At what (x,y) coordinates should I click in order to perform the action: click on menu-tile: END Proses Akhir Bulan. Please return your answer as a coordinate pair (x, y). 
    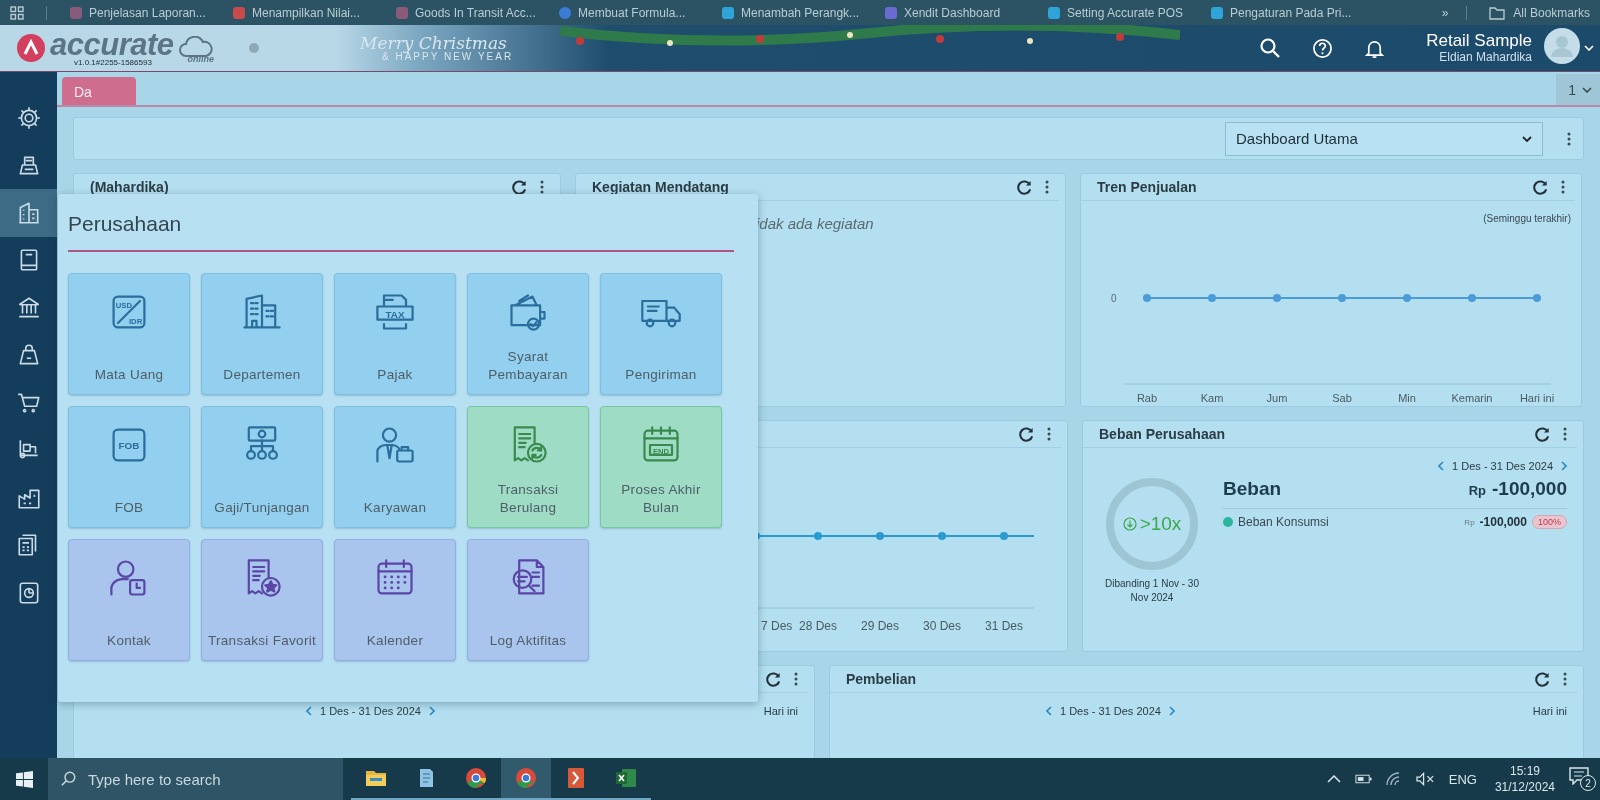
    Looking at the image, I should click on (661, 467).